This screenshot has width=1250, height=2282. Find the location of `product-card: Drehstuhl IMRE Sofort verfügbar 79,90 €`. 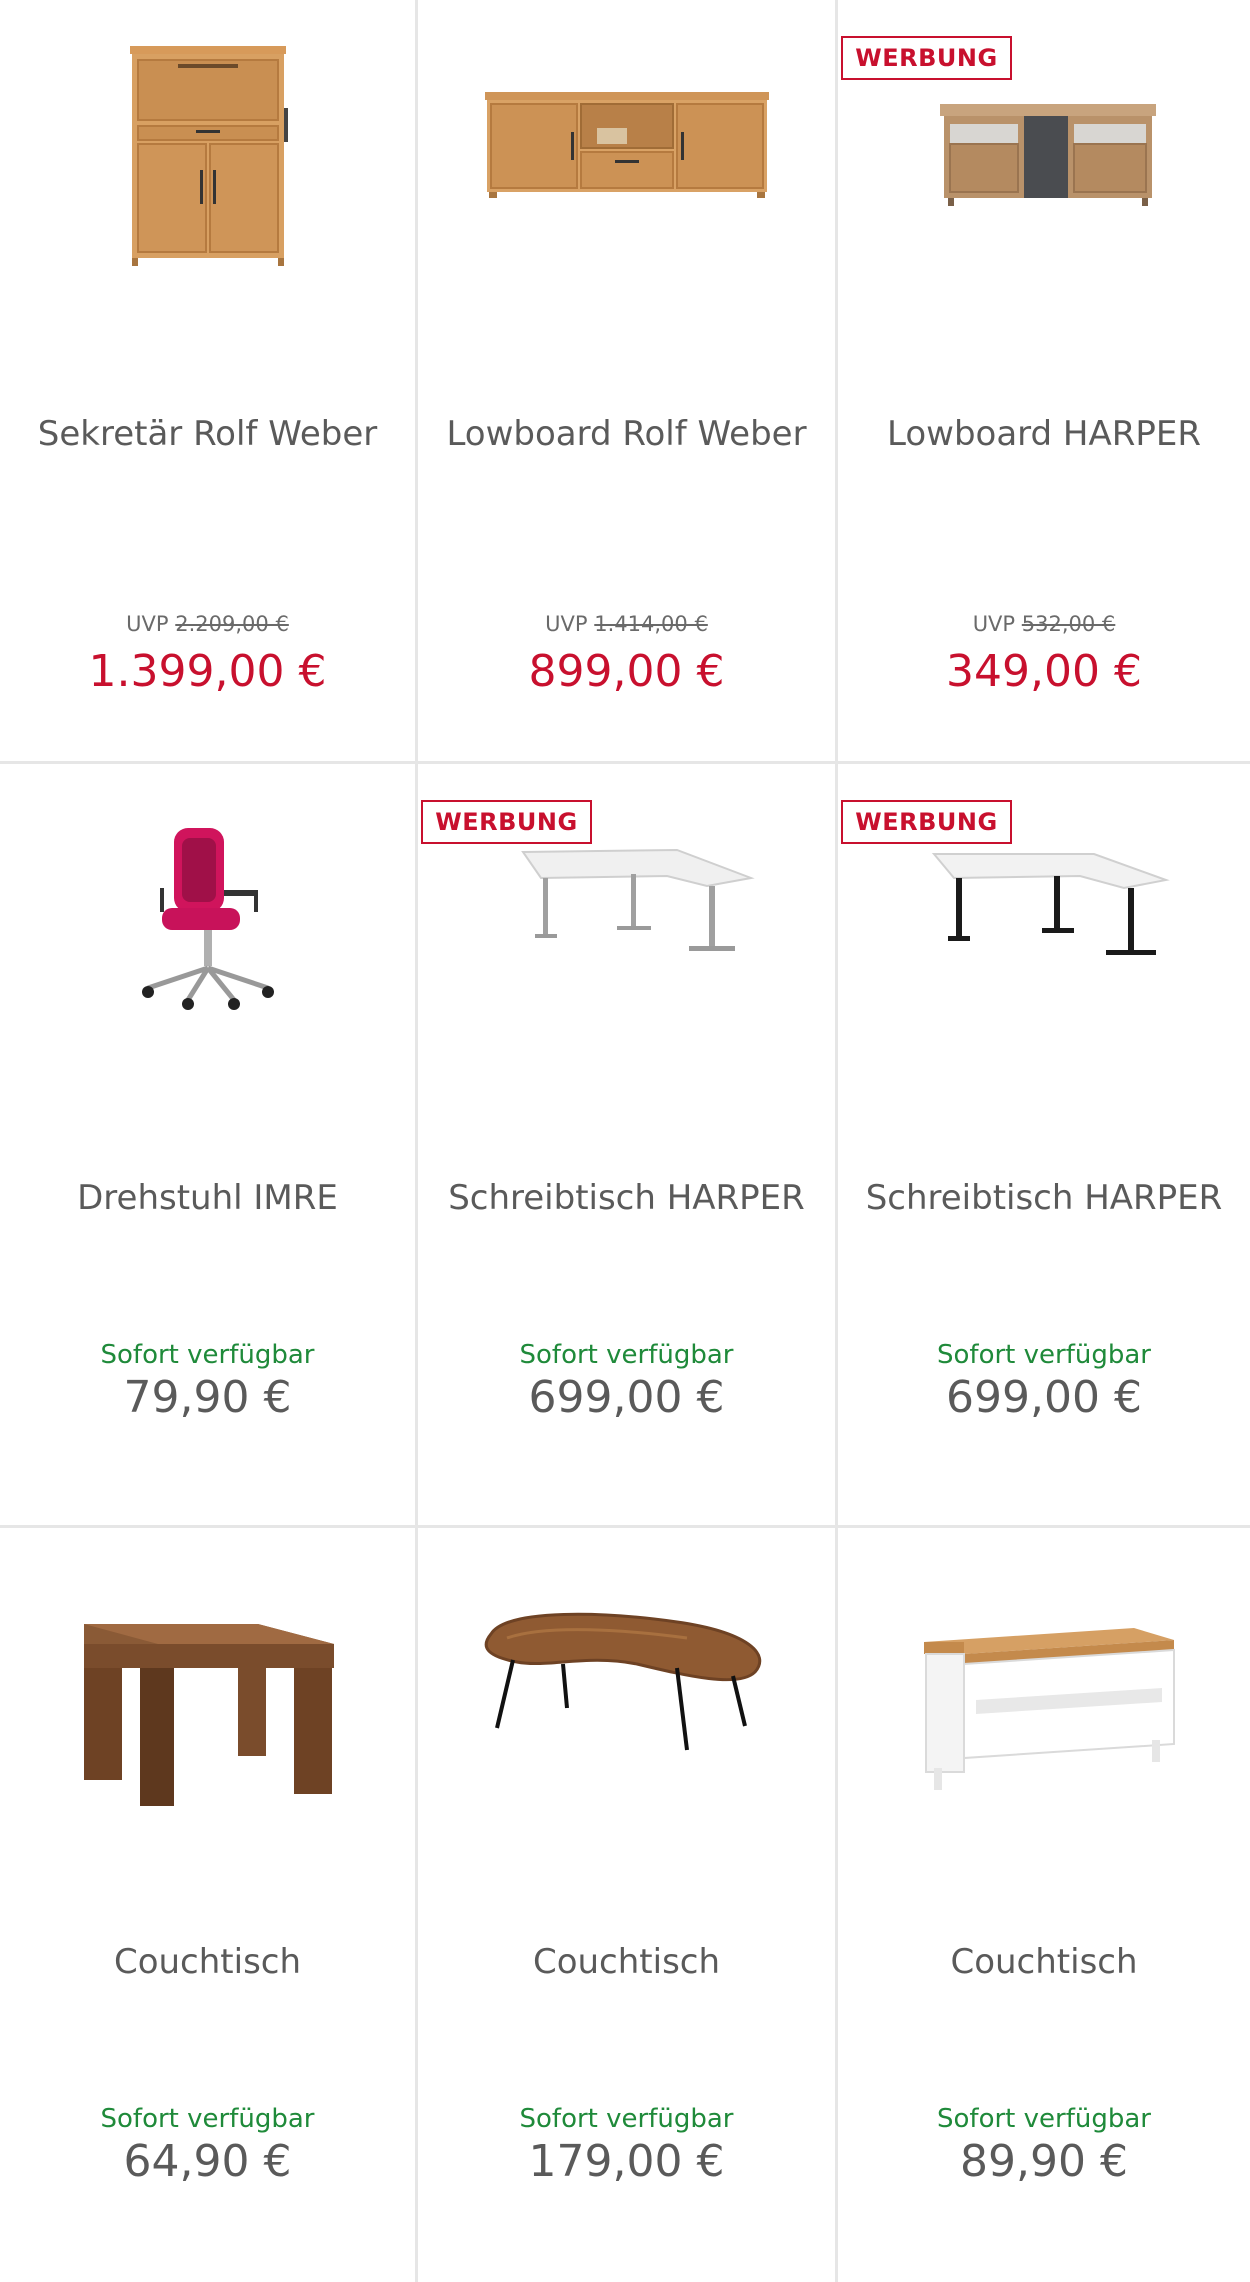

product-card: Drehstuhl IMRE Sofort verfügbar 79,90 € is located at coordinates (209, 1146).